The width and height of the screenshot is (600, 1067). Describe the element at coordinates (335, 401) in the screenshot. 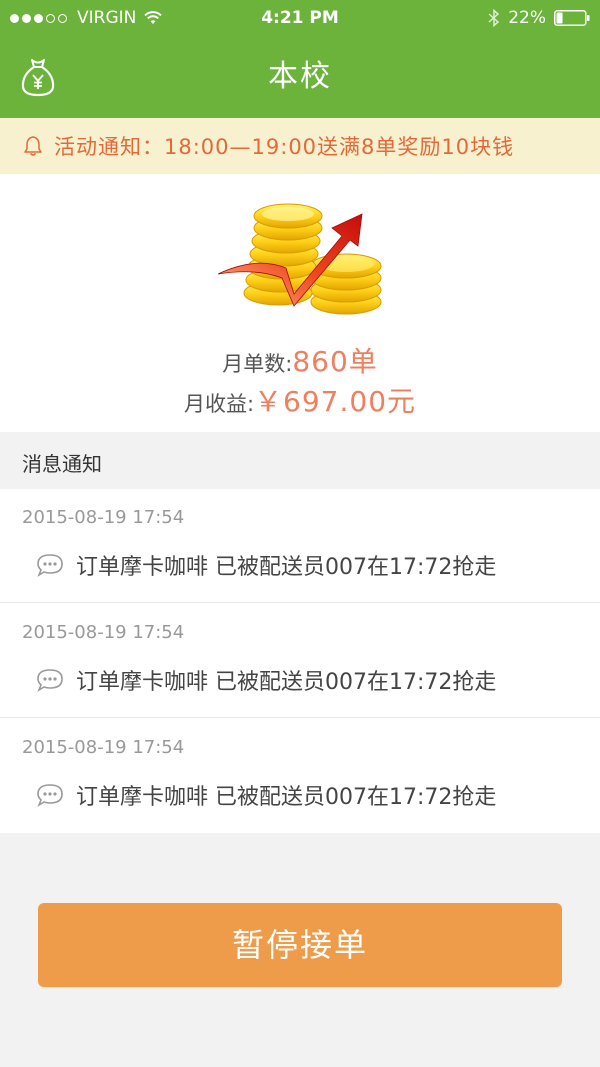

I see `monthly-income-value: ￥697.00元` at that location.